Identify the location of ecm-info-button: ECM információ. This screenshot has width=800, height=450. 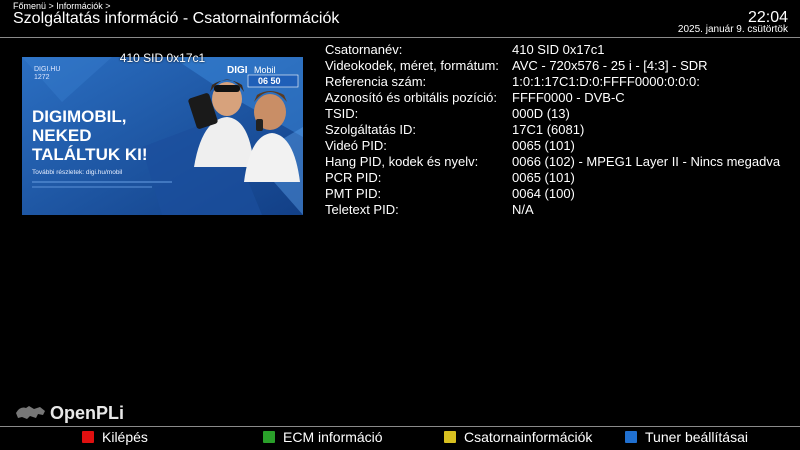
(323, 437).